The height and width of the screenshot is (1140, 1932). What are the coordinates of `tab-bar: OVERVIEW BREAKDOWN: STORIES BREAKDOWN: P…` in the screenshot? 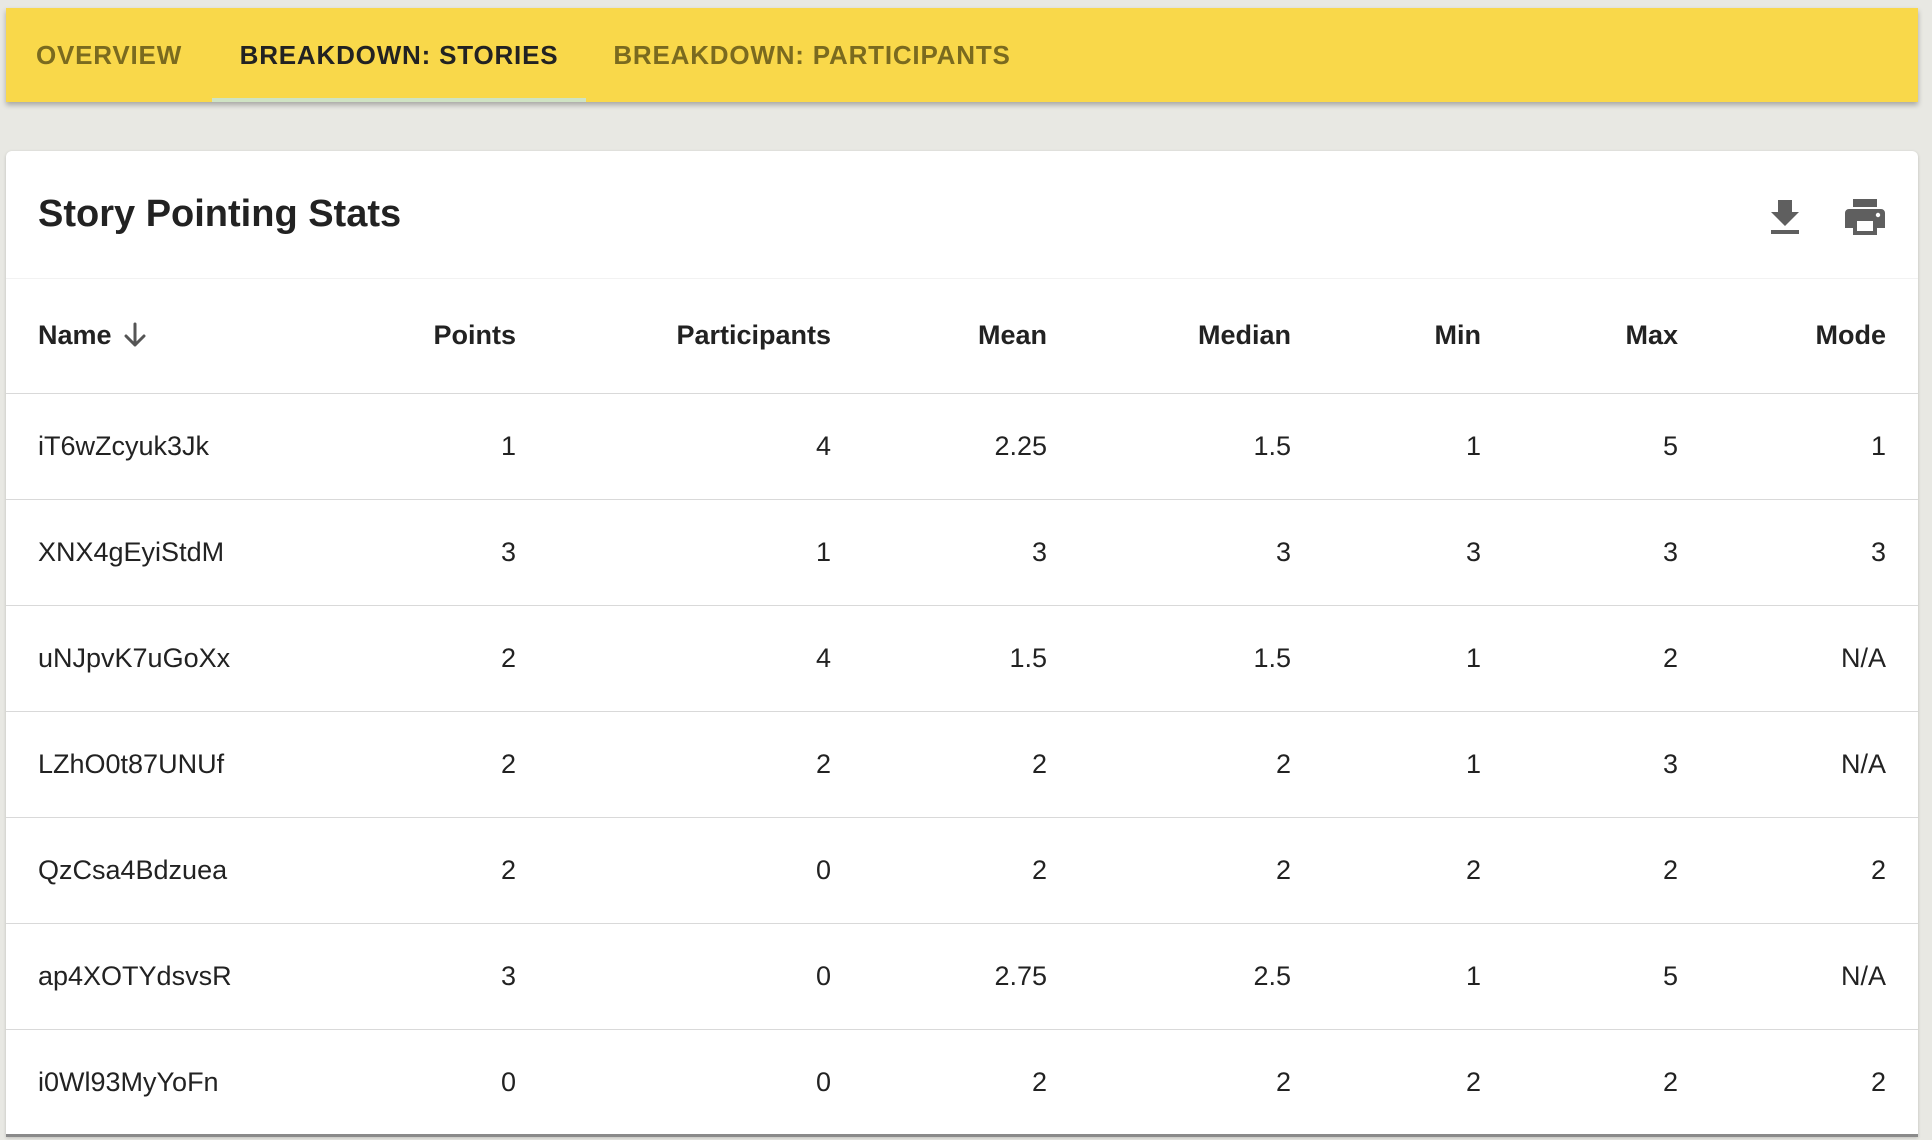 It's located at (962, 55).